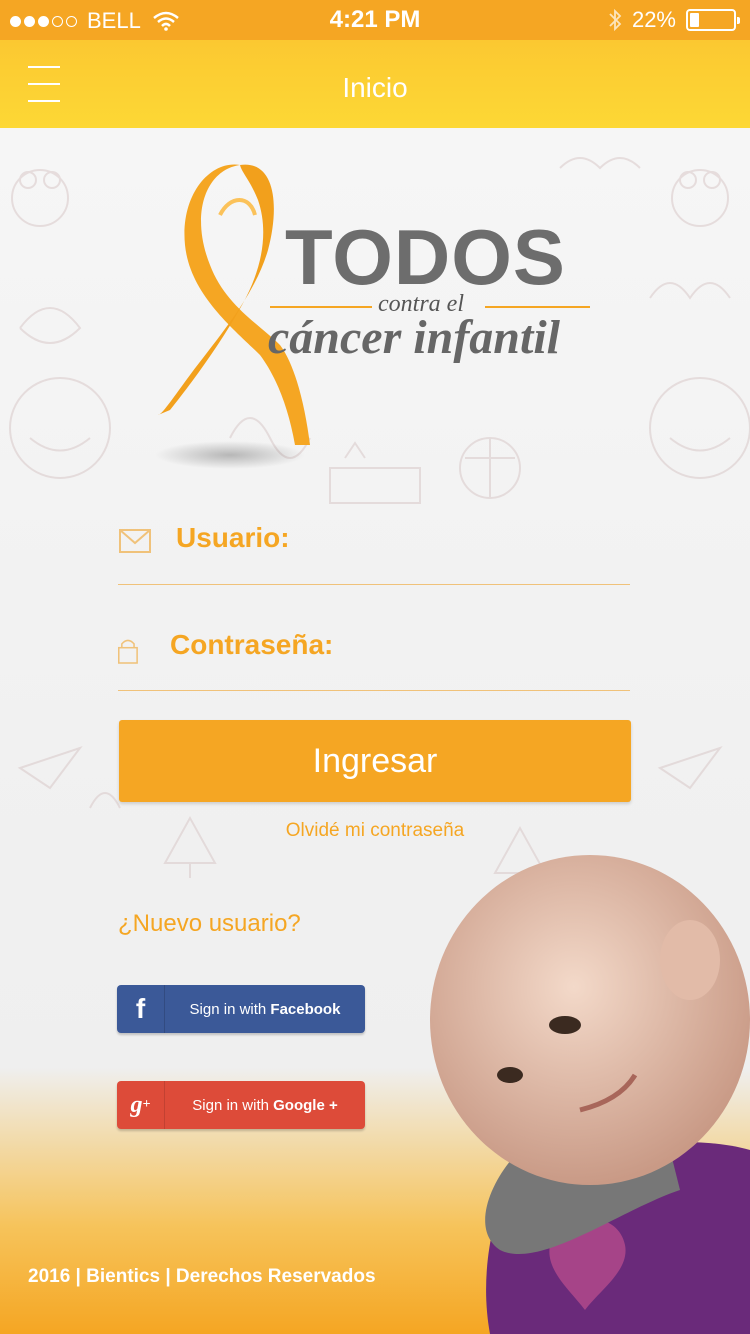 The height and width of the screenshot is (1334, 750). Describe the element at coordinates (653, 19) in the screenshot. I see `battery-percent: 22%` at that location.